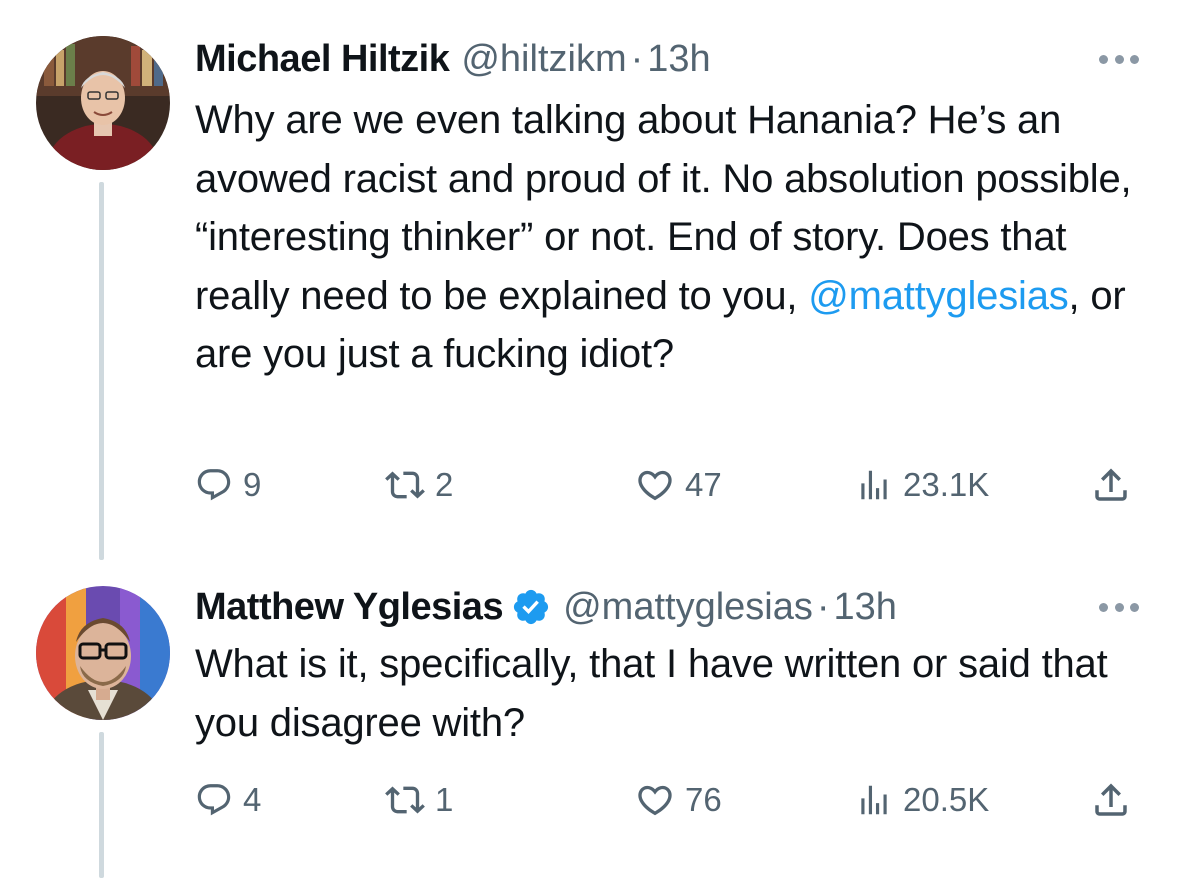 Image resolution: width=1179 pixels, height=878 pixels. I want to click on action-bar: 9 2 47 23.1K, so click(667, 485).